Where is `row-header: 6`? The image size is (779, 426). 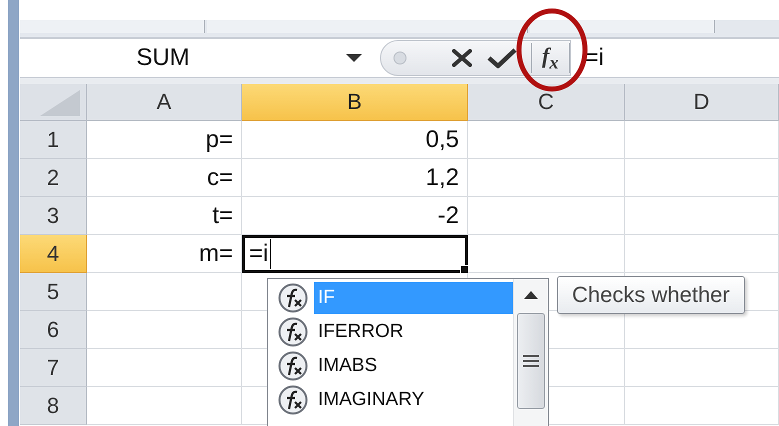
row-header: 6 is located at coordinates (53, 330).